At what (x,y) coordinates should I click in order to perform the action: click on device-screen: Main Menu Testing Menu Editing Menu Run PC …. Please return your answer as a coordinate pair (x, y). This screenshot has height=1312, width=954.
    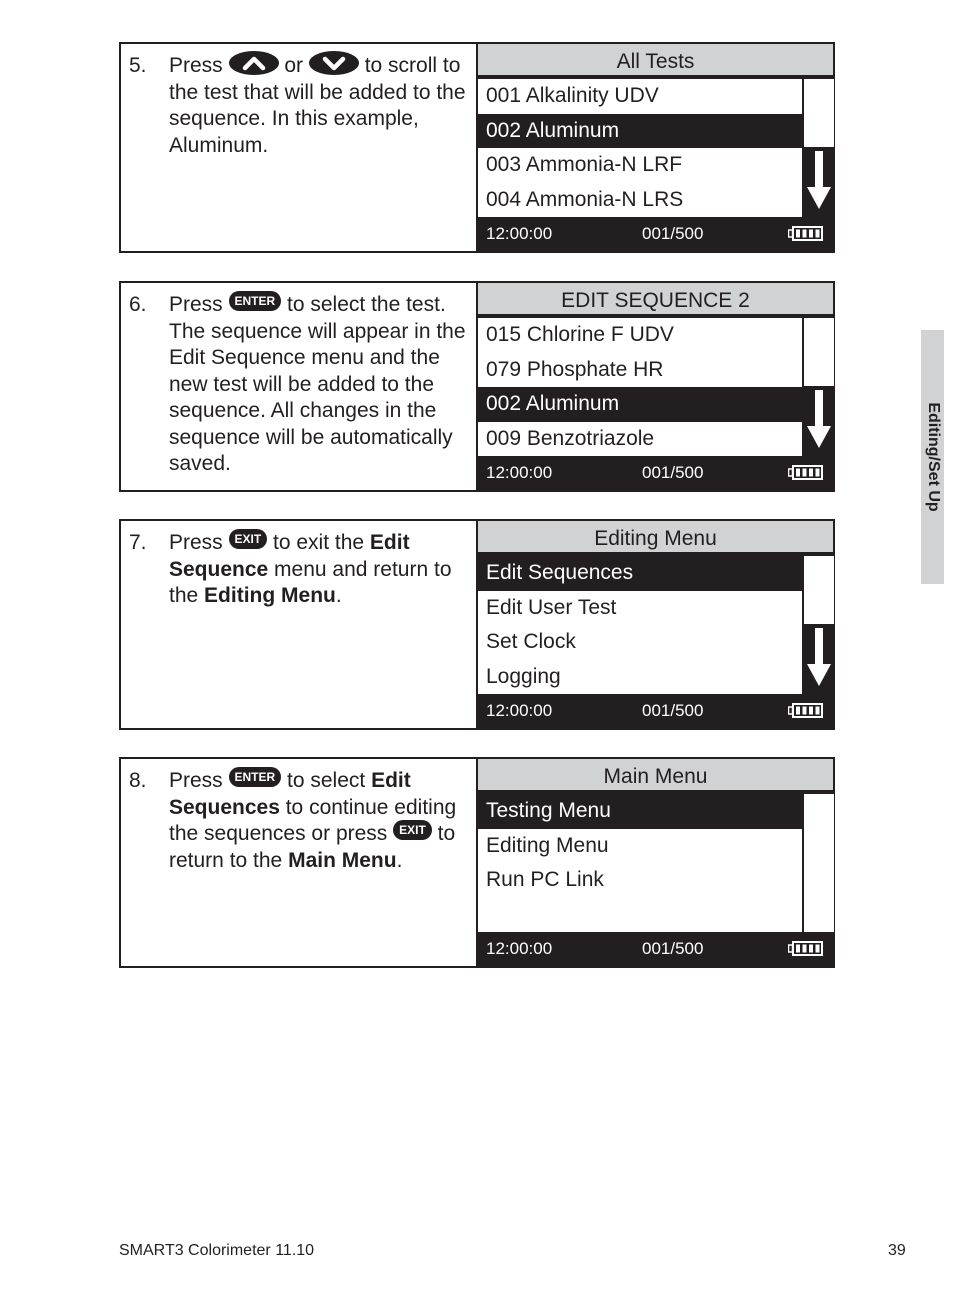
    Looking at the image, I should click on (656, 862).